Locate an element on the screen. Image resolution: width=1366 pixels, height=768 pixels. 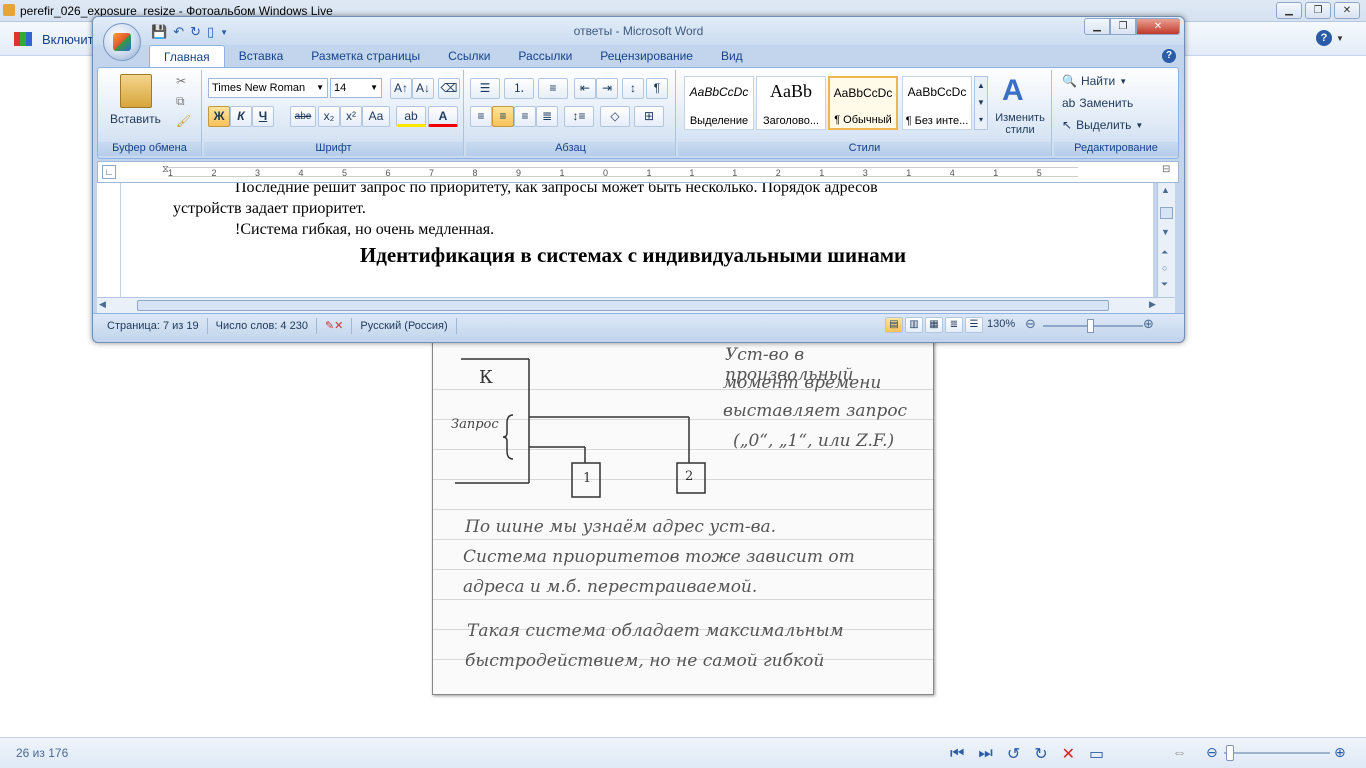
format-painter-icon: 🖌 is located at coordinates (183, 121).